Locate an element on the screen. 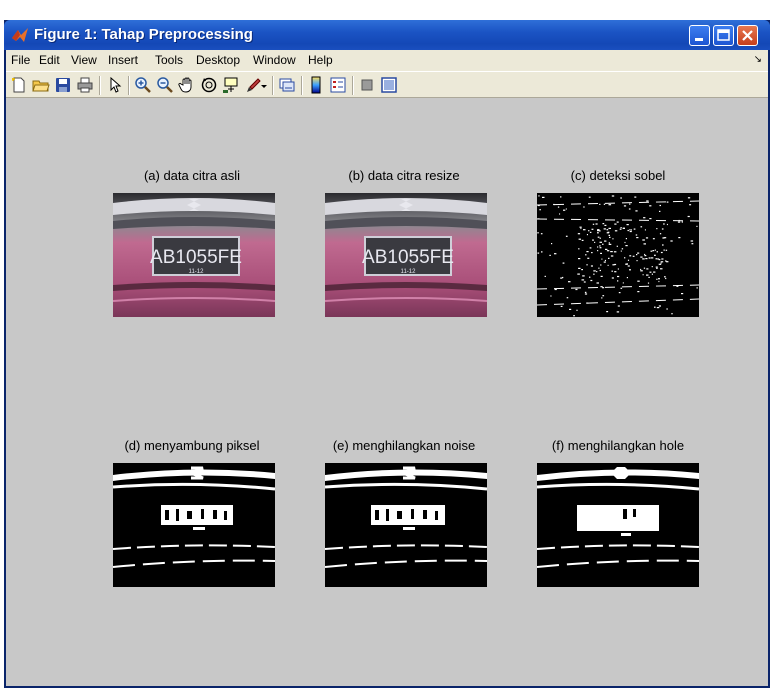 This screenshot has width=771, height=689. pan-hand-icon is located at coordinates (187, 85).